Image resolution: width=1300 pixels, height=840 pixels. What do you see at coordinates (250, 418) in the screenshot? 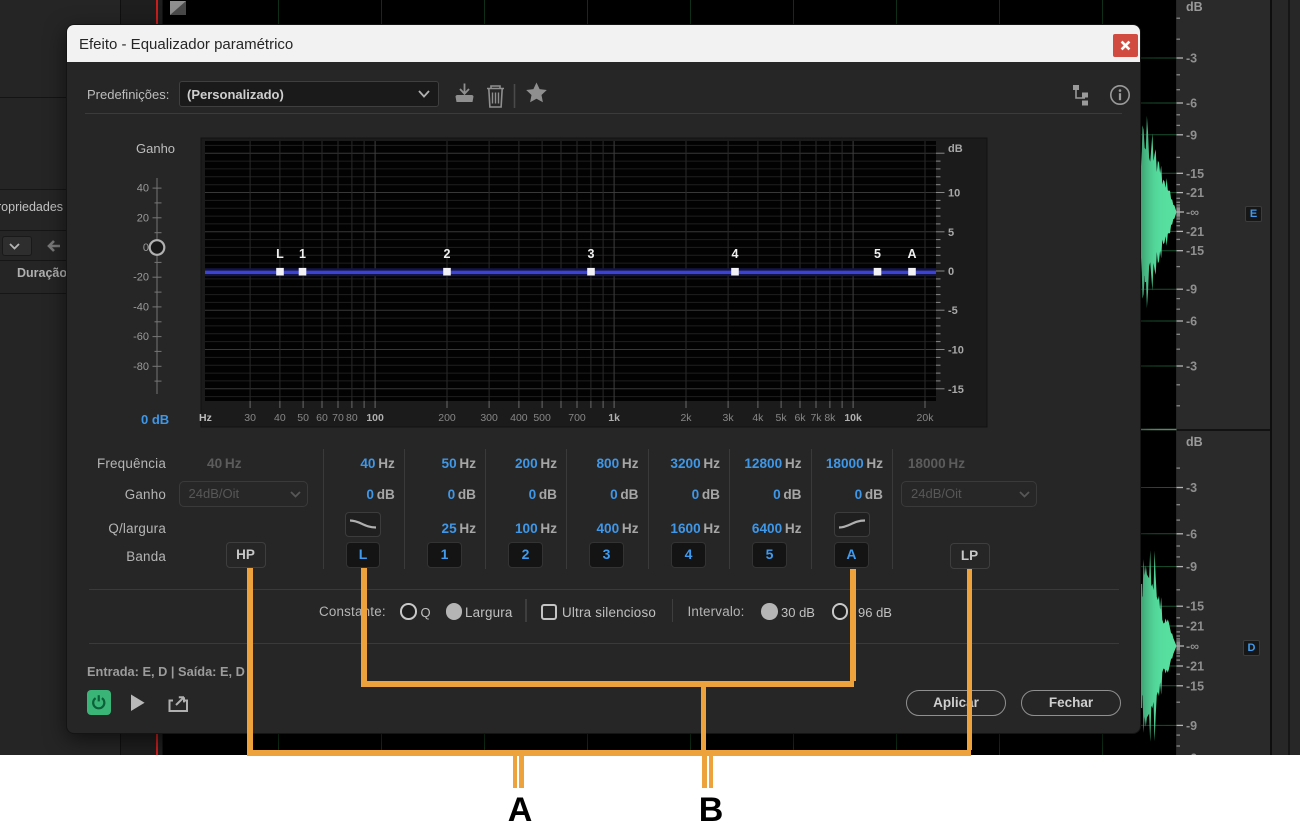
I see `svg-text: 30` at bounding box center [250, 418].